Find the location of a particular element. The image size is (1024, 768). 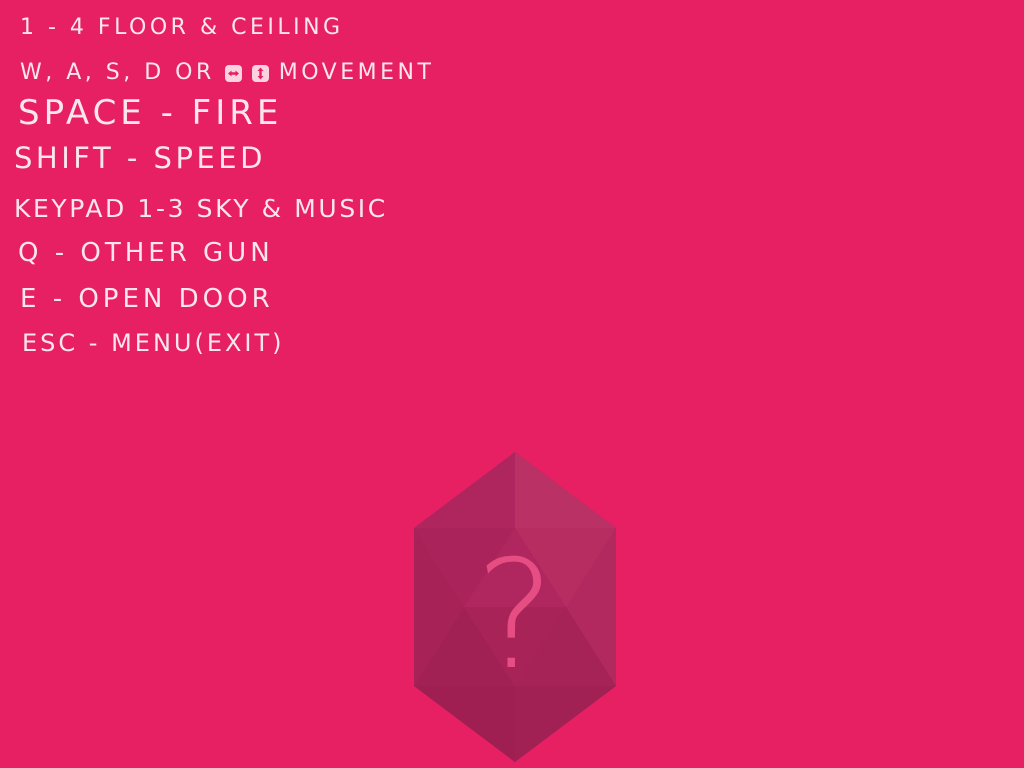

mystery-badge: ? is located at coordinates (515, 607).